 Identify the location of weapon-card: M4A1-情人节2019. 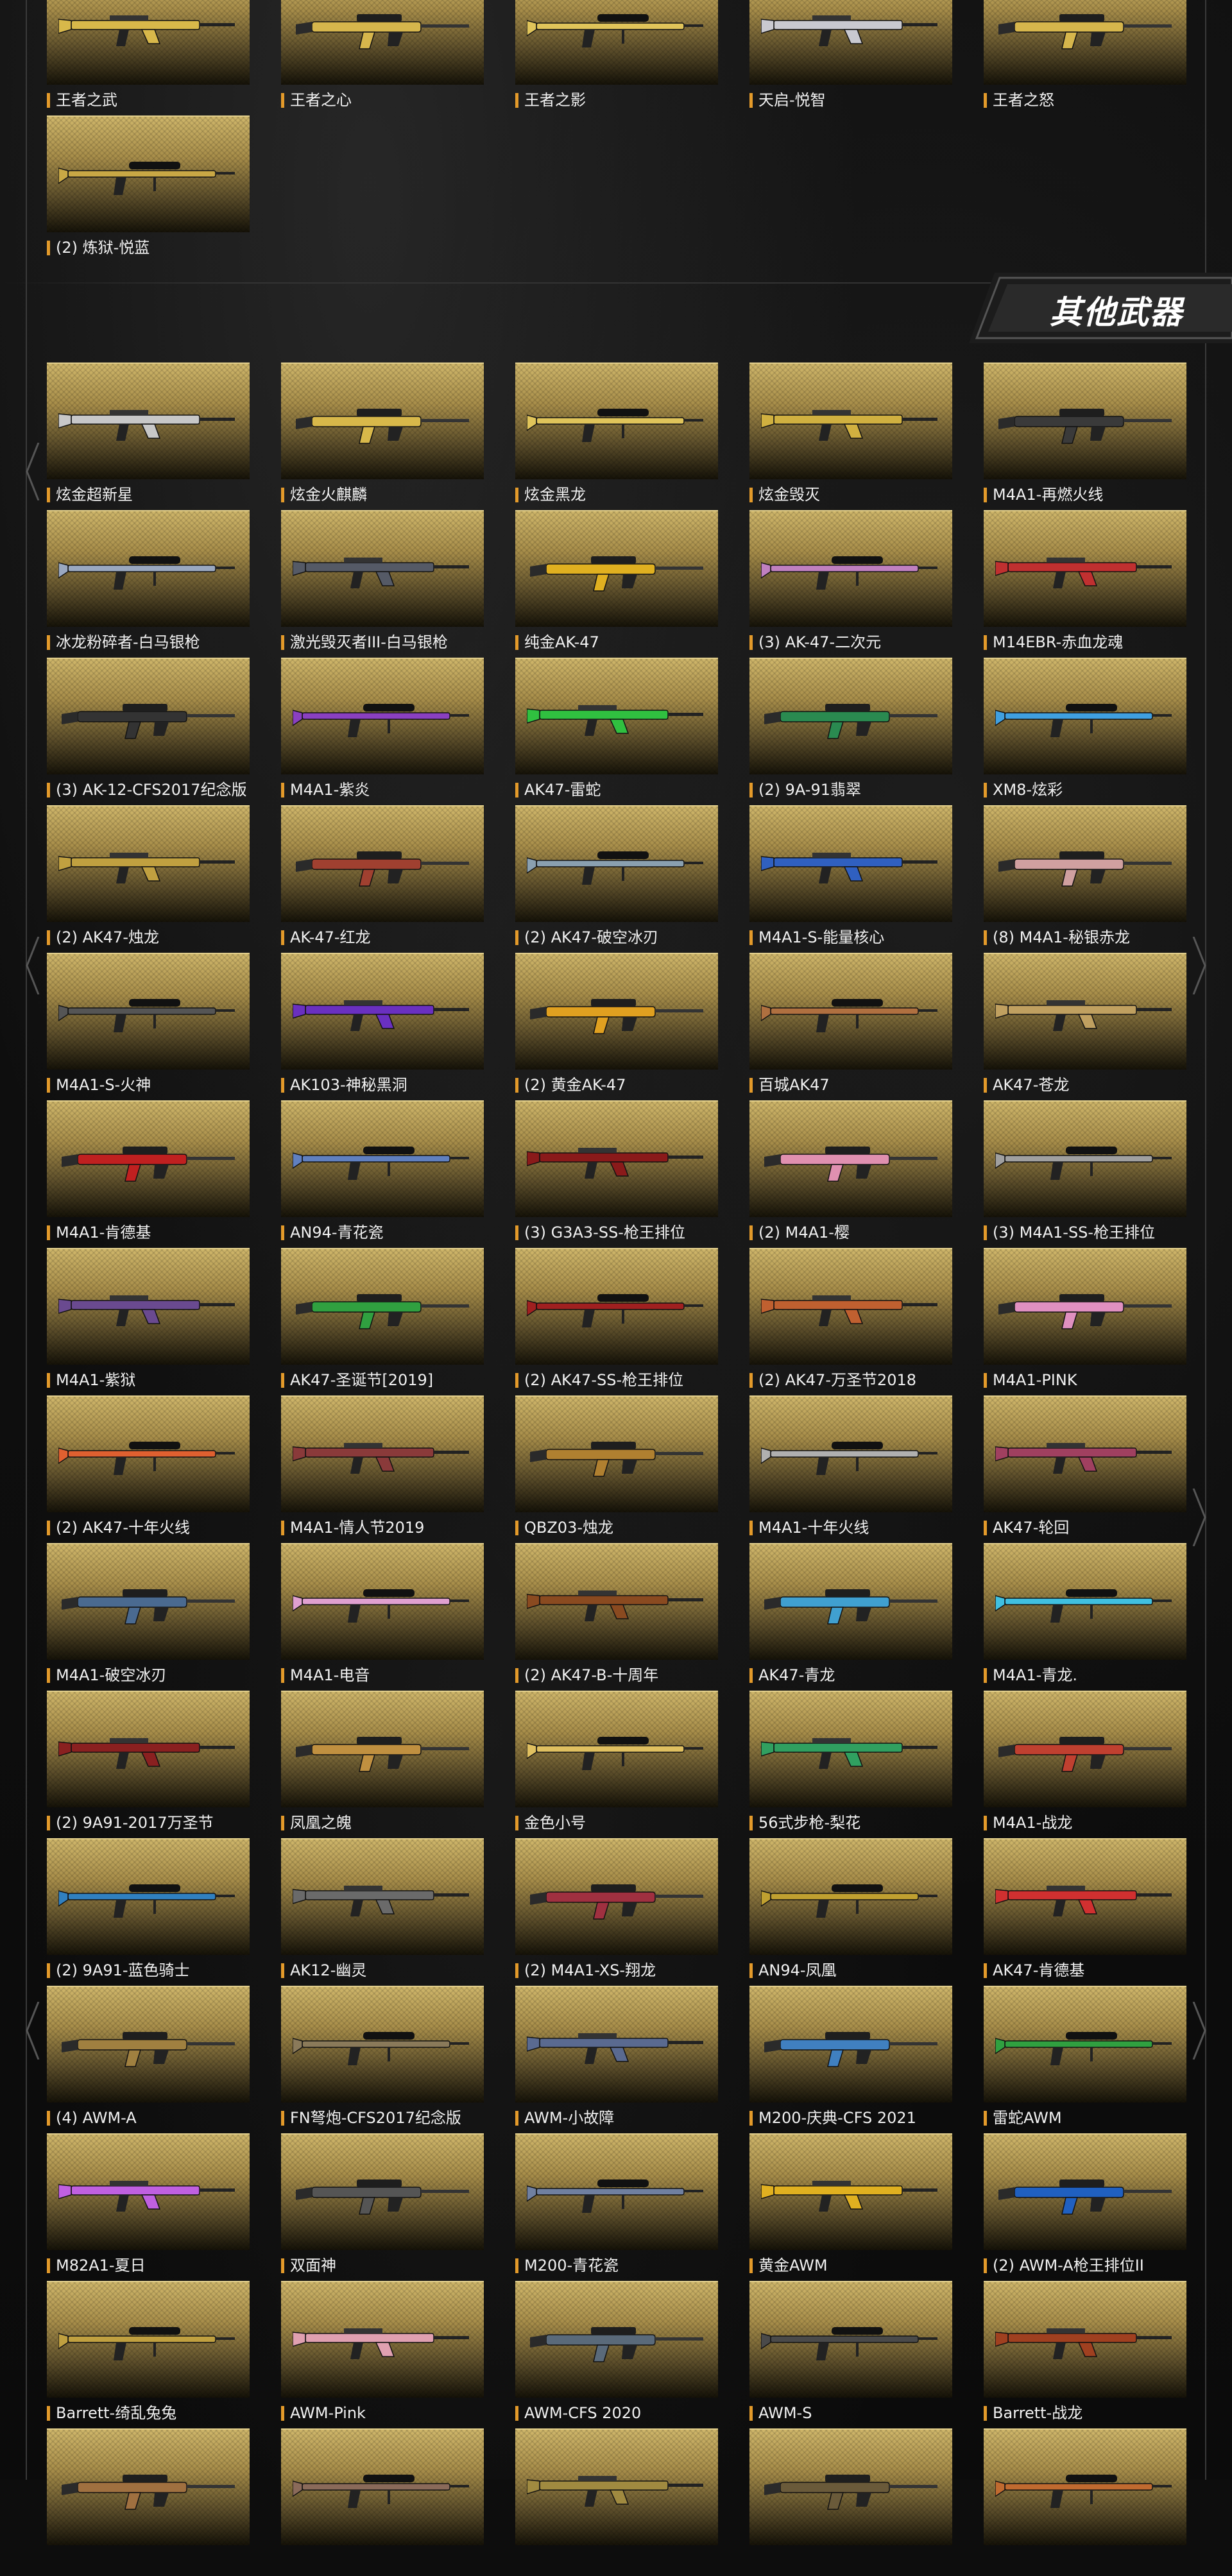
(382, 1469).